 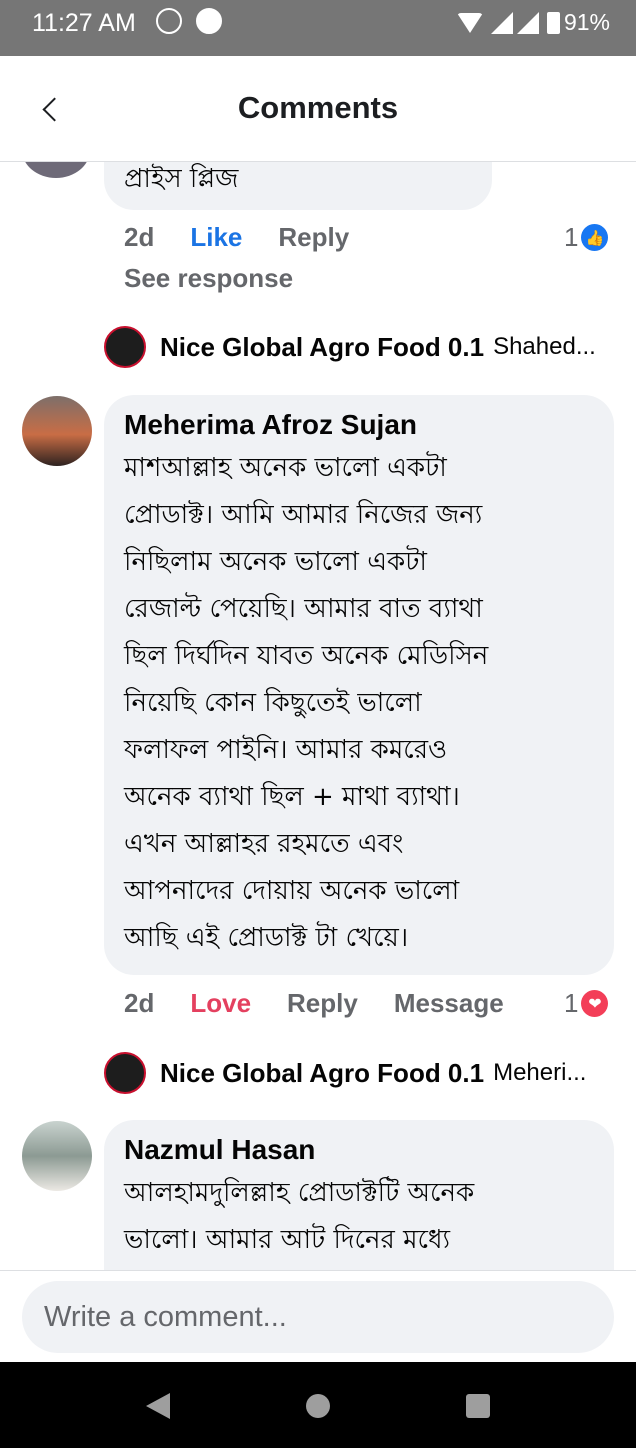 I want to click on heart-icon: ❤, so click(x=595, y=1003).